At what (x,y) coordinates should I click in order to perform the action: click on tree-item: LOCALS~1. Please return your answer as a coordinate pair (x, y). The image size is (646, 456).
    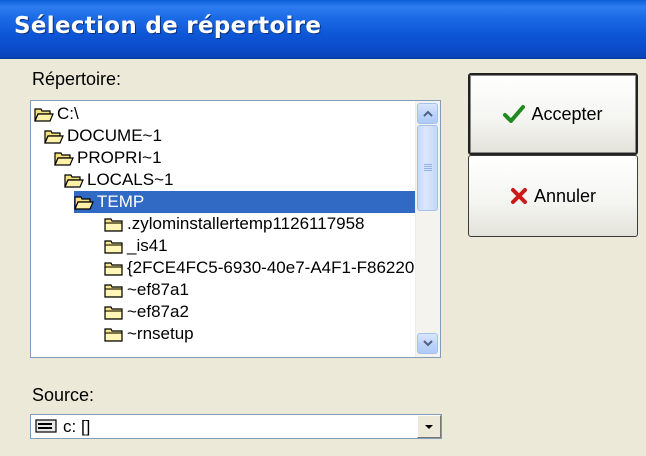
    Looking at the image, I should click on (120, 180).